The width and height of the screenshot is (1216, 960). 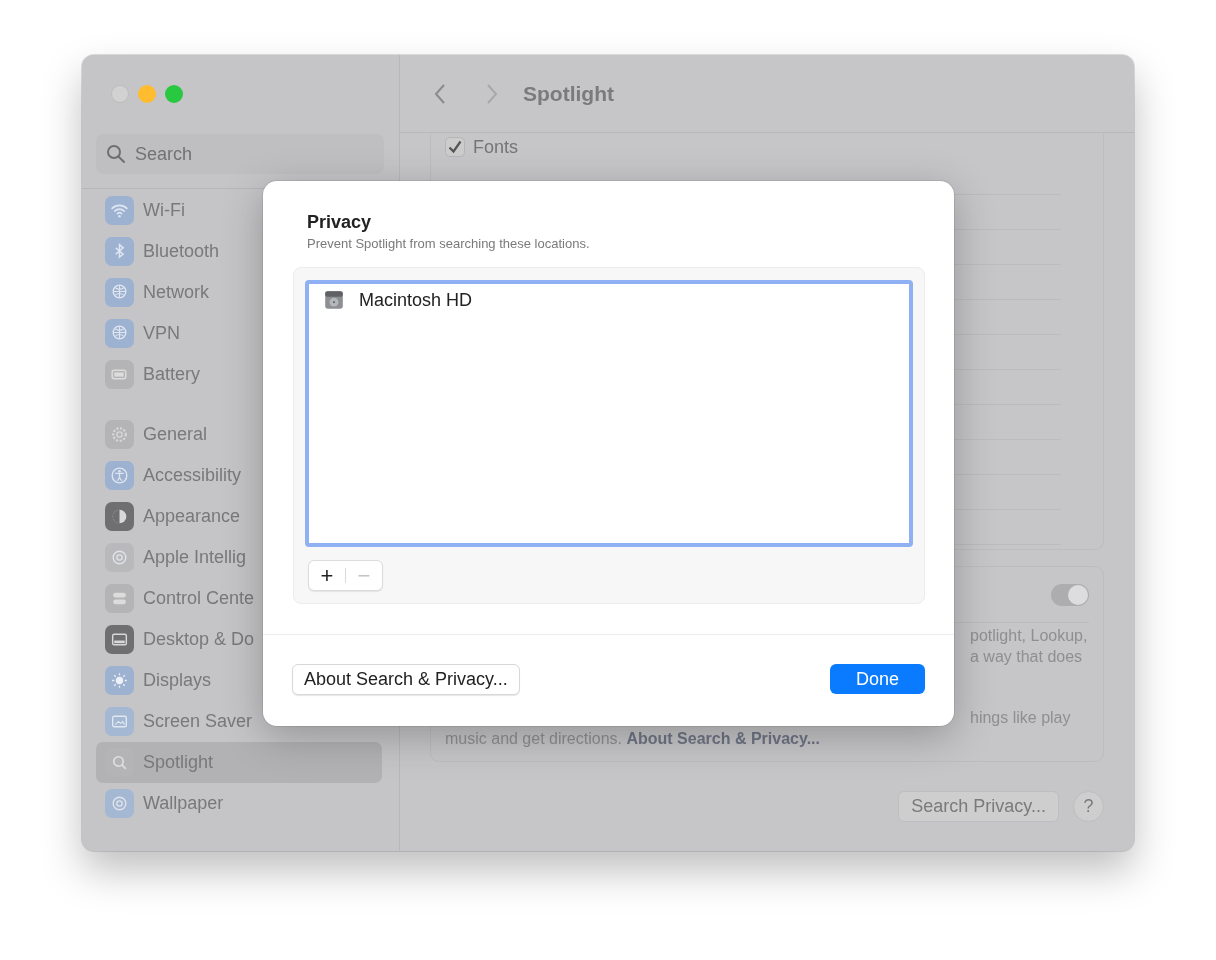 What do you see at coordinates (496, 147) in the screenshot?
I see `category-label: Fonts` at bounding box center [496, 147].